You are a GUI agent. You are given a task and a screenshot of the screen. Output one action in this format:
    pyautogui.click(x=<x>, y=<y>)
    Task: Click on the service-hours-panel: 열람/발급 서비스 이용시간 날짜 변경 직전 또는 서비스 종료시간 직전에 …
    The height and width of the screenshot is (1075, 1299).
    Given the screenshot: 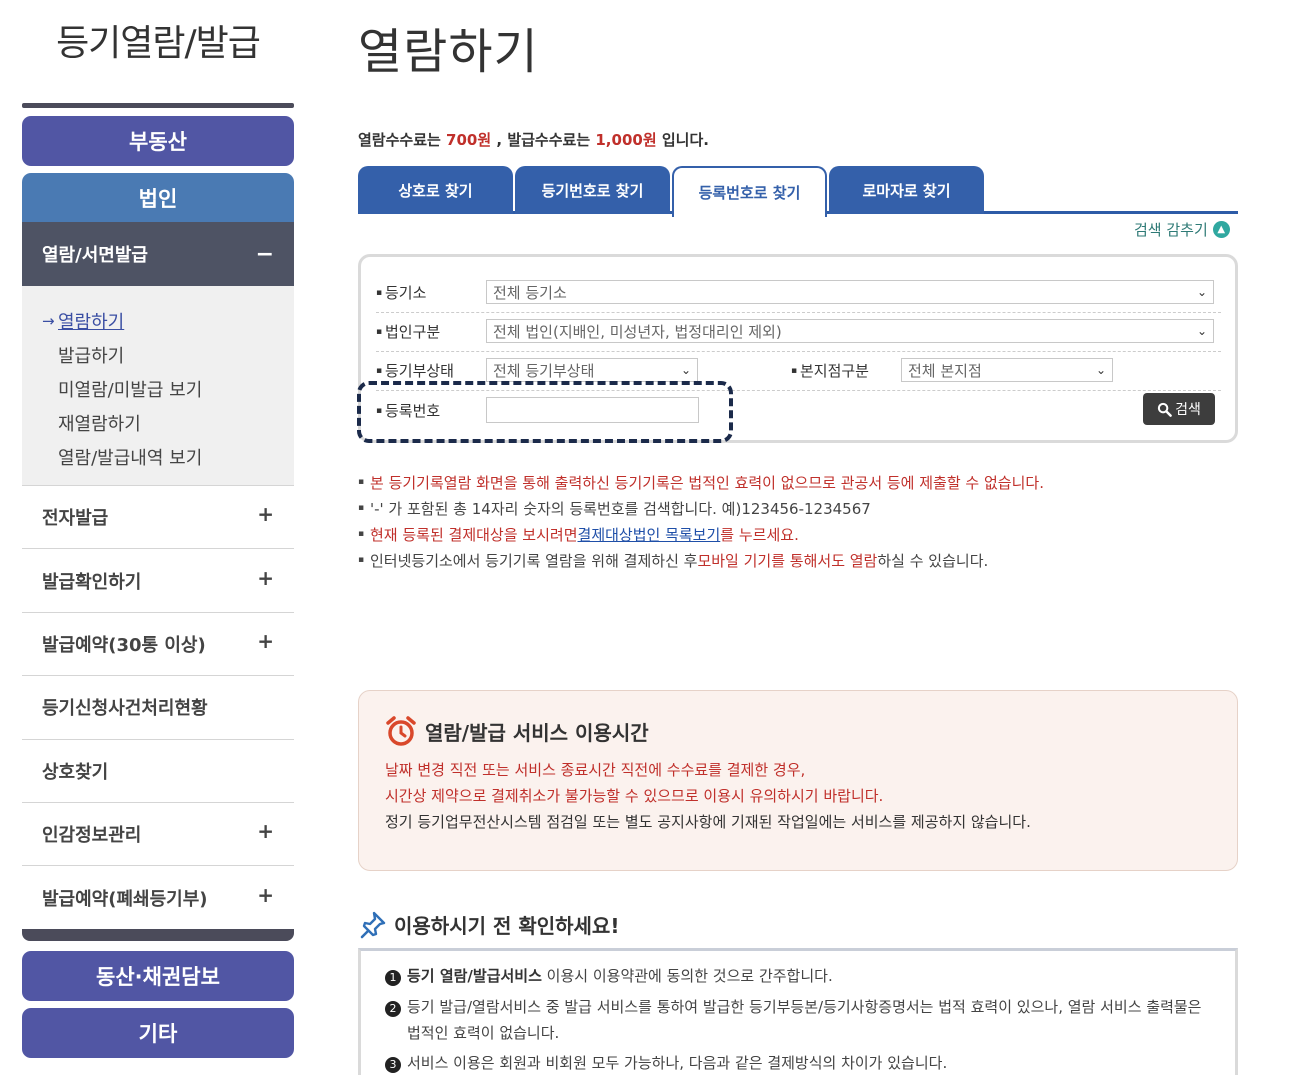 What is the action you would take?
    pyautogui.click(x=798, y=780)
    